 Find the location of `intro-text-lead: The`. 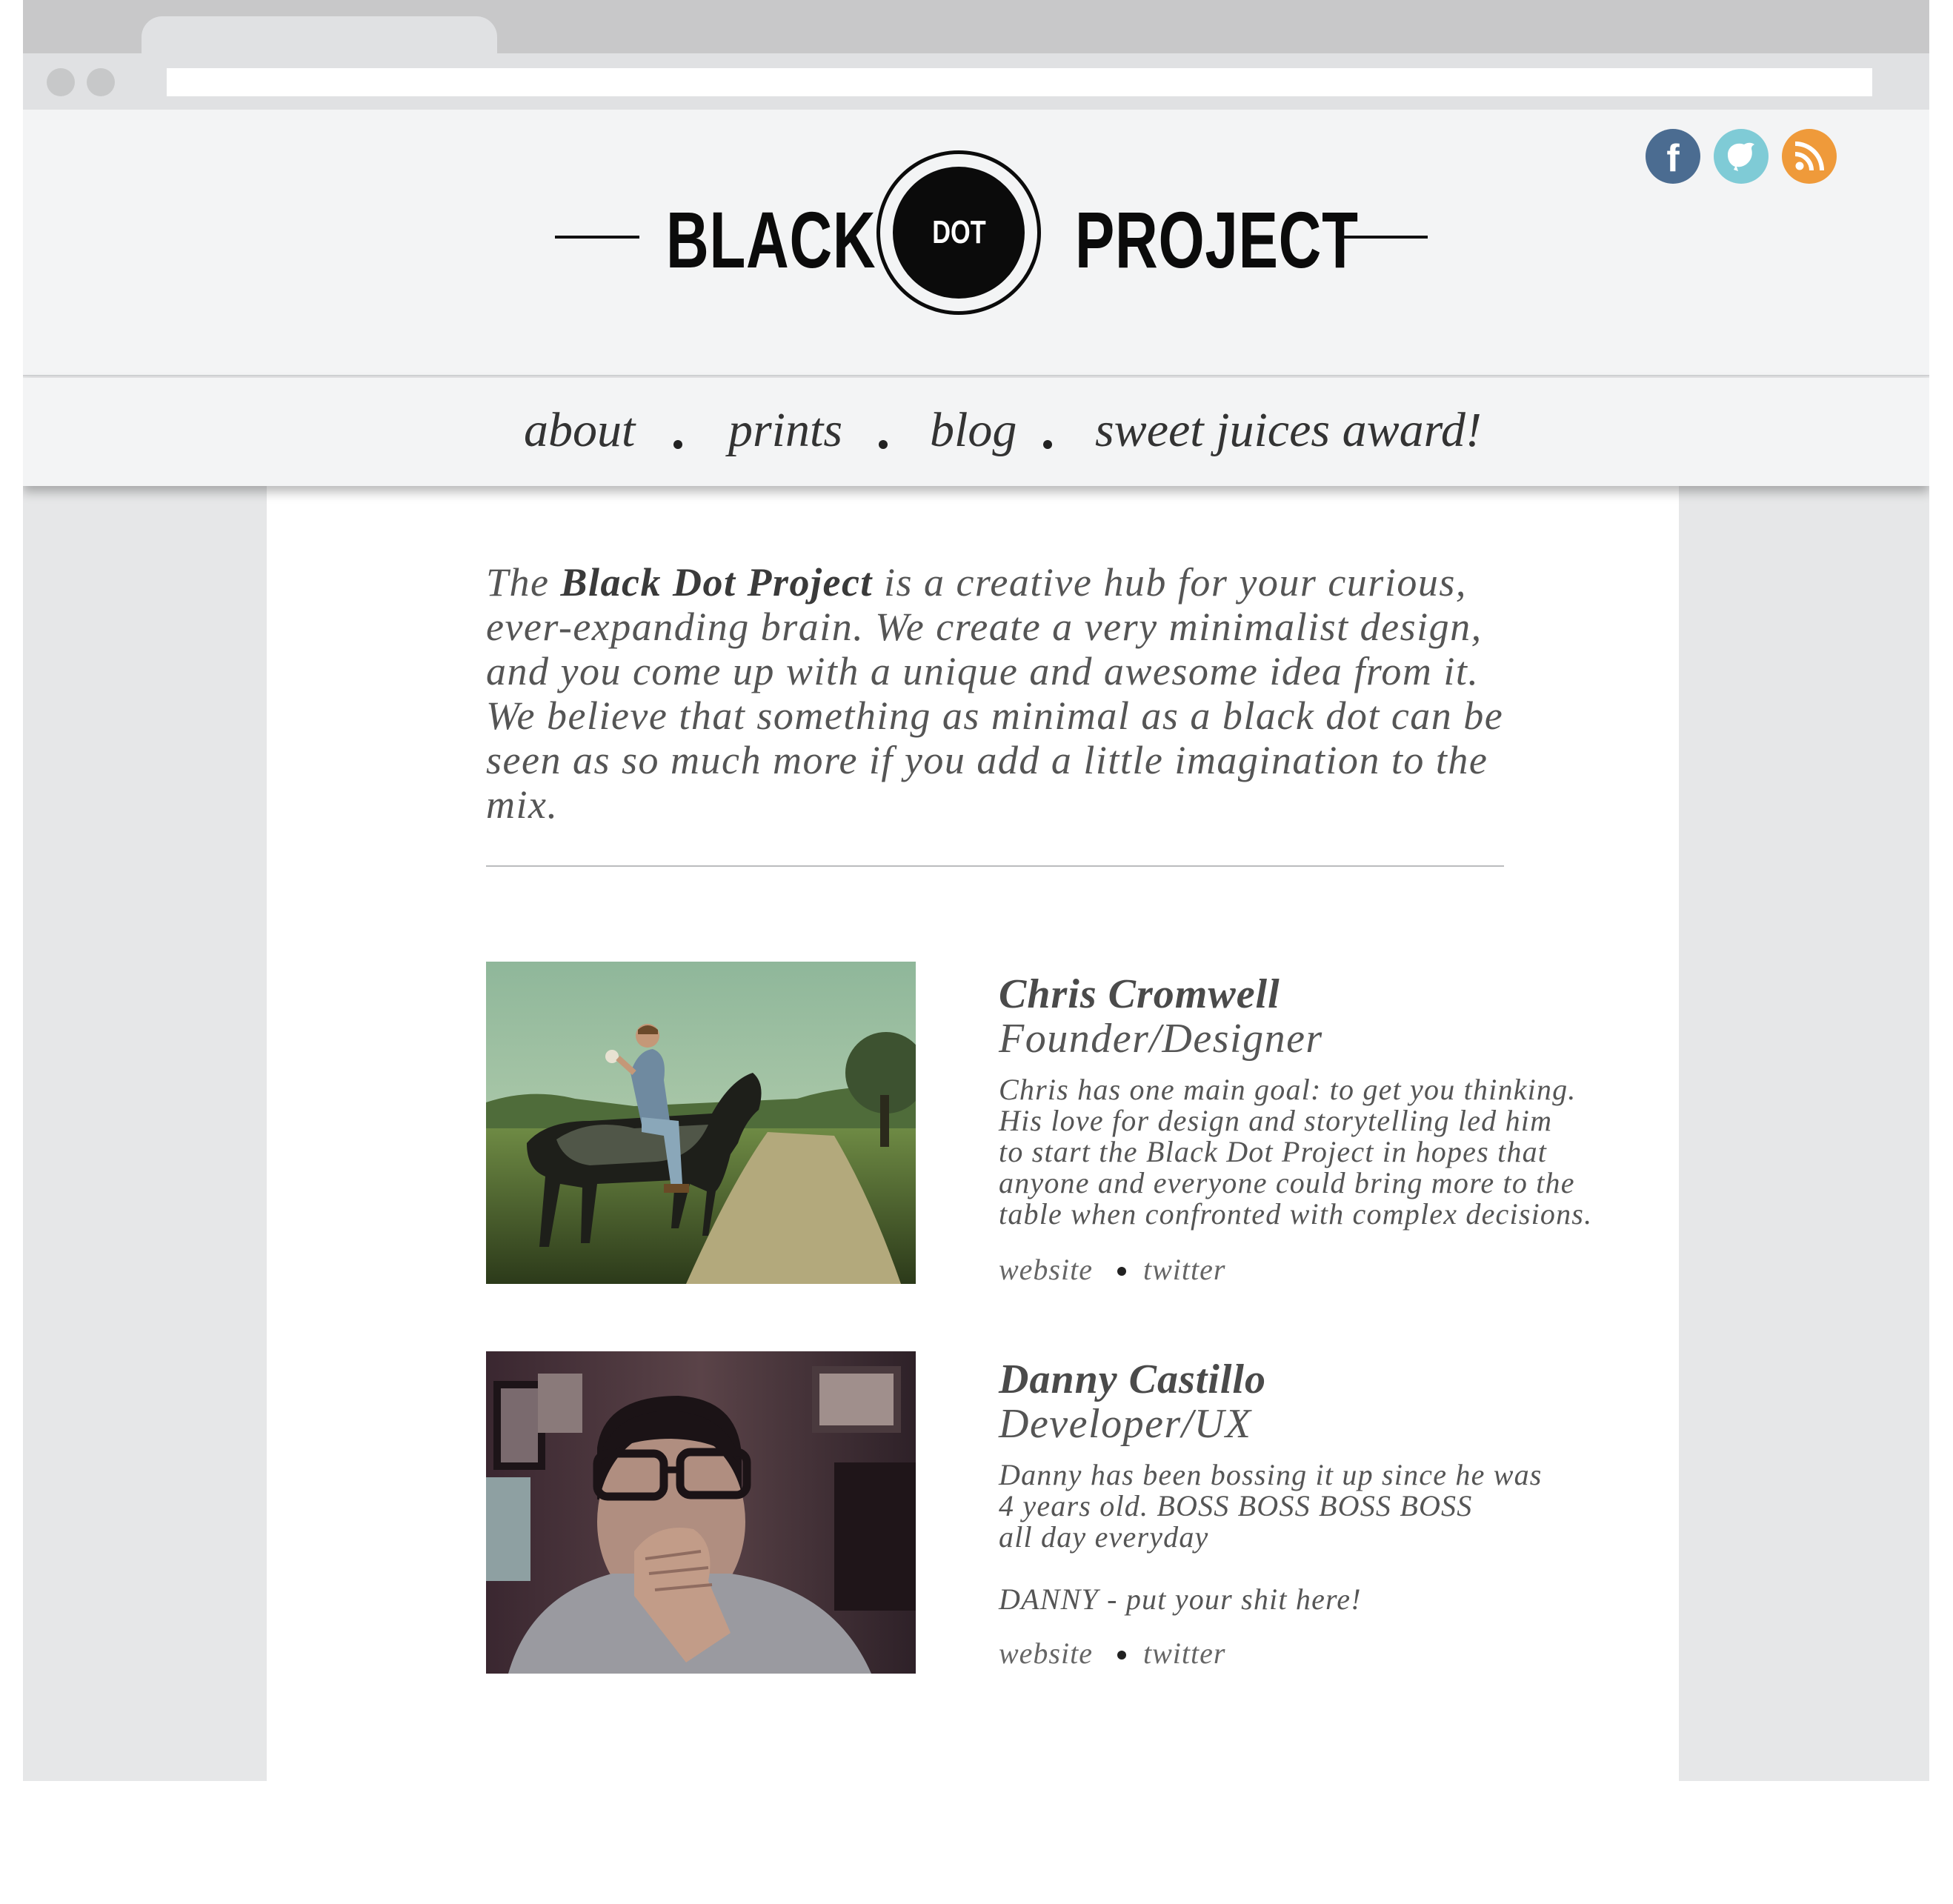

intro-text-lead: The is located at coordinates (523, 582).